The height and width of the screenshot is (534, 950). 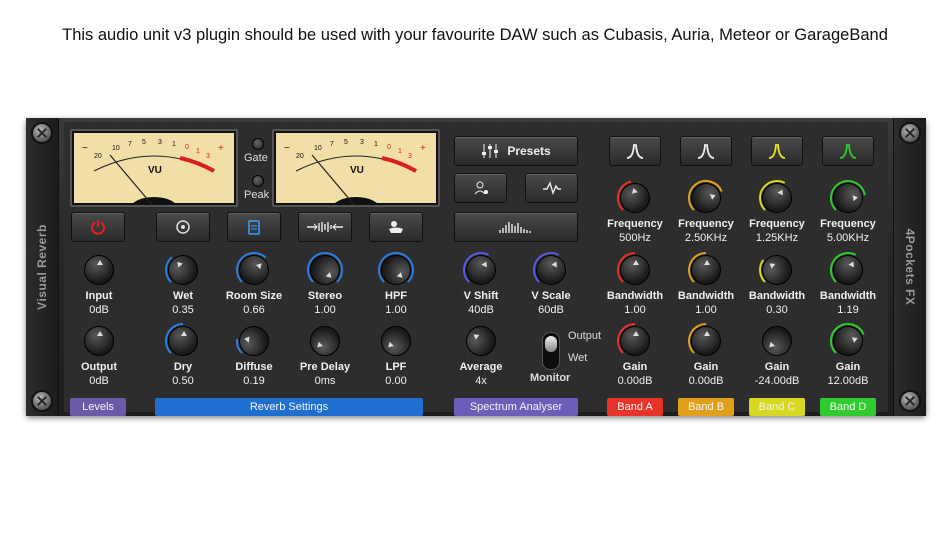 I want to click on monitor-output-label: Output, so click(x=585, y=336).